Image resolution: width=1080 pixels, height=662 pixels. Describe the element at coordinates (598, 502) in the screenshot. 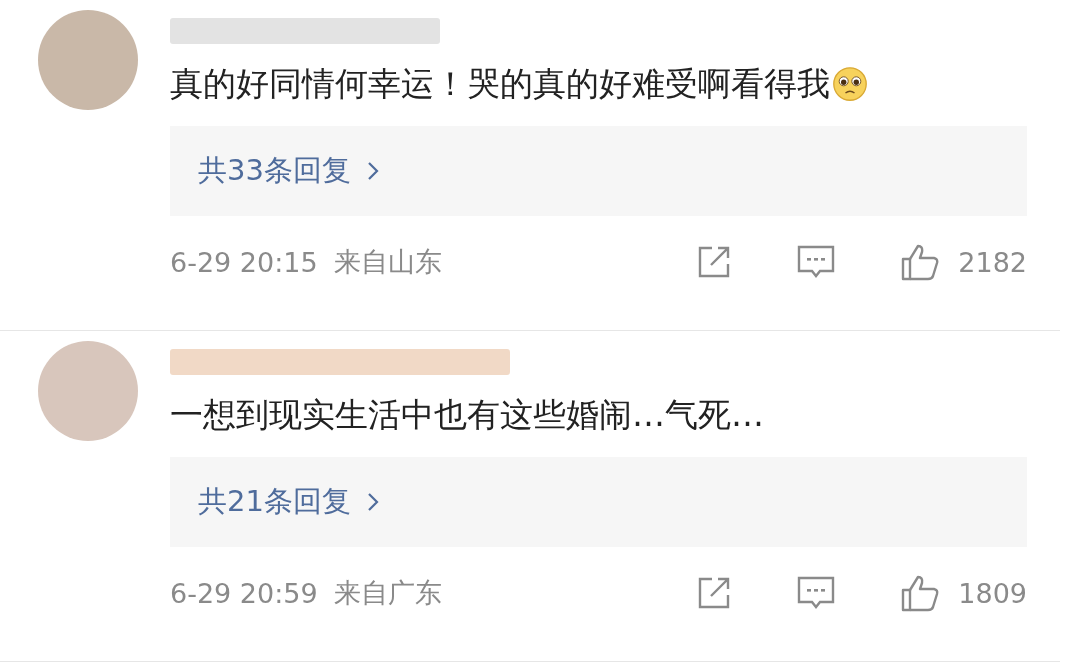

I see `replies-link: 共21条回复` at that location.